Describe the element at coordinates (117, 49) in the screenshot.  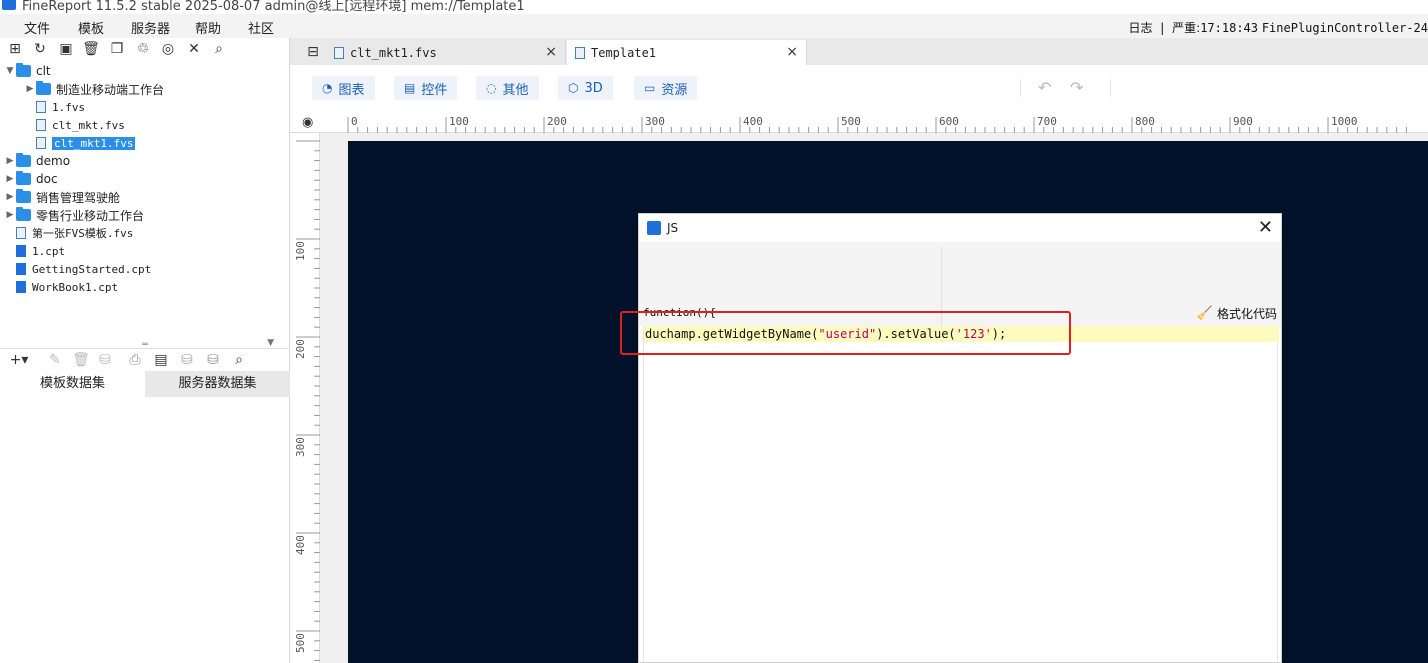
I see `copy-icon: ❐` at that location.